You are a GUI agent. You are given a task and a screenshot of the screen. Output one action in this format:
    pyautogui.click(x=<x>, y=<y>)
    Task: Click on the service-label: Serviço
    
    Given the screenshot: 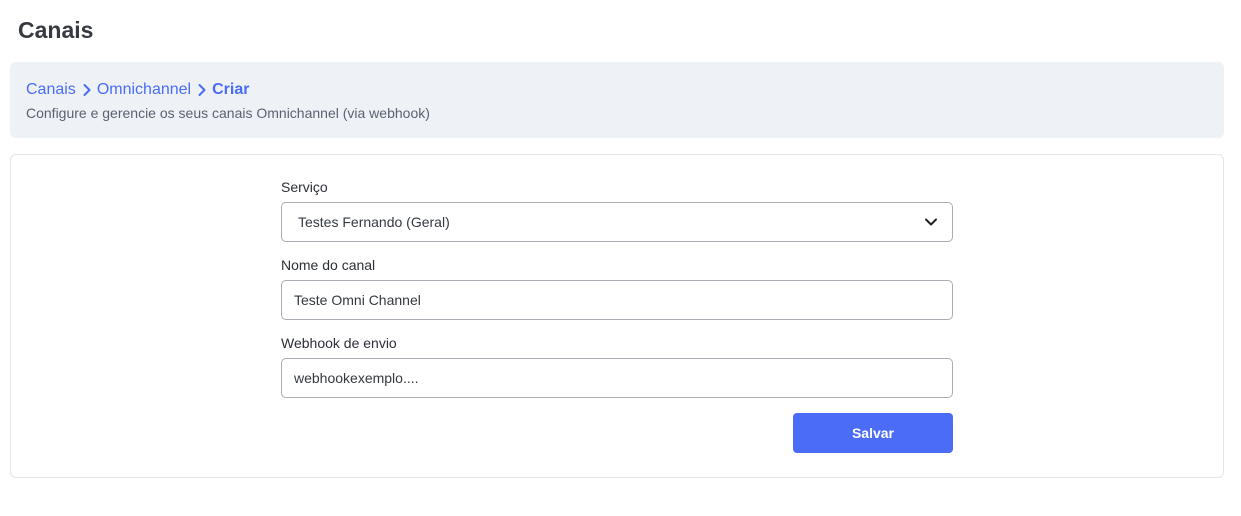 What is the action you would take?
    pyautogui.click(x=304, y=187)
    